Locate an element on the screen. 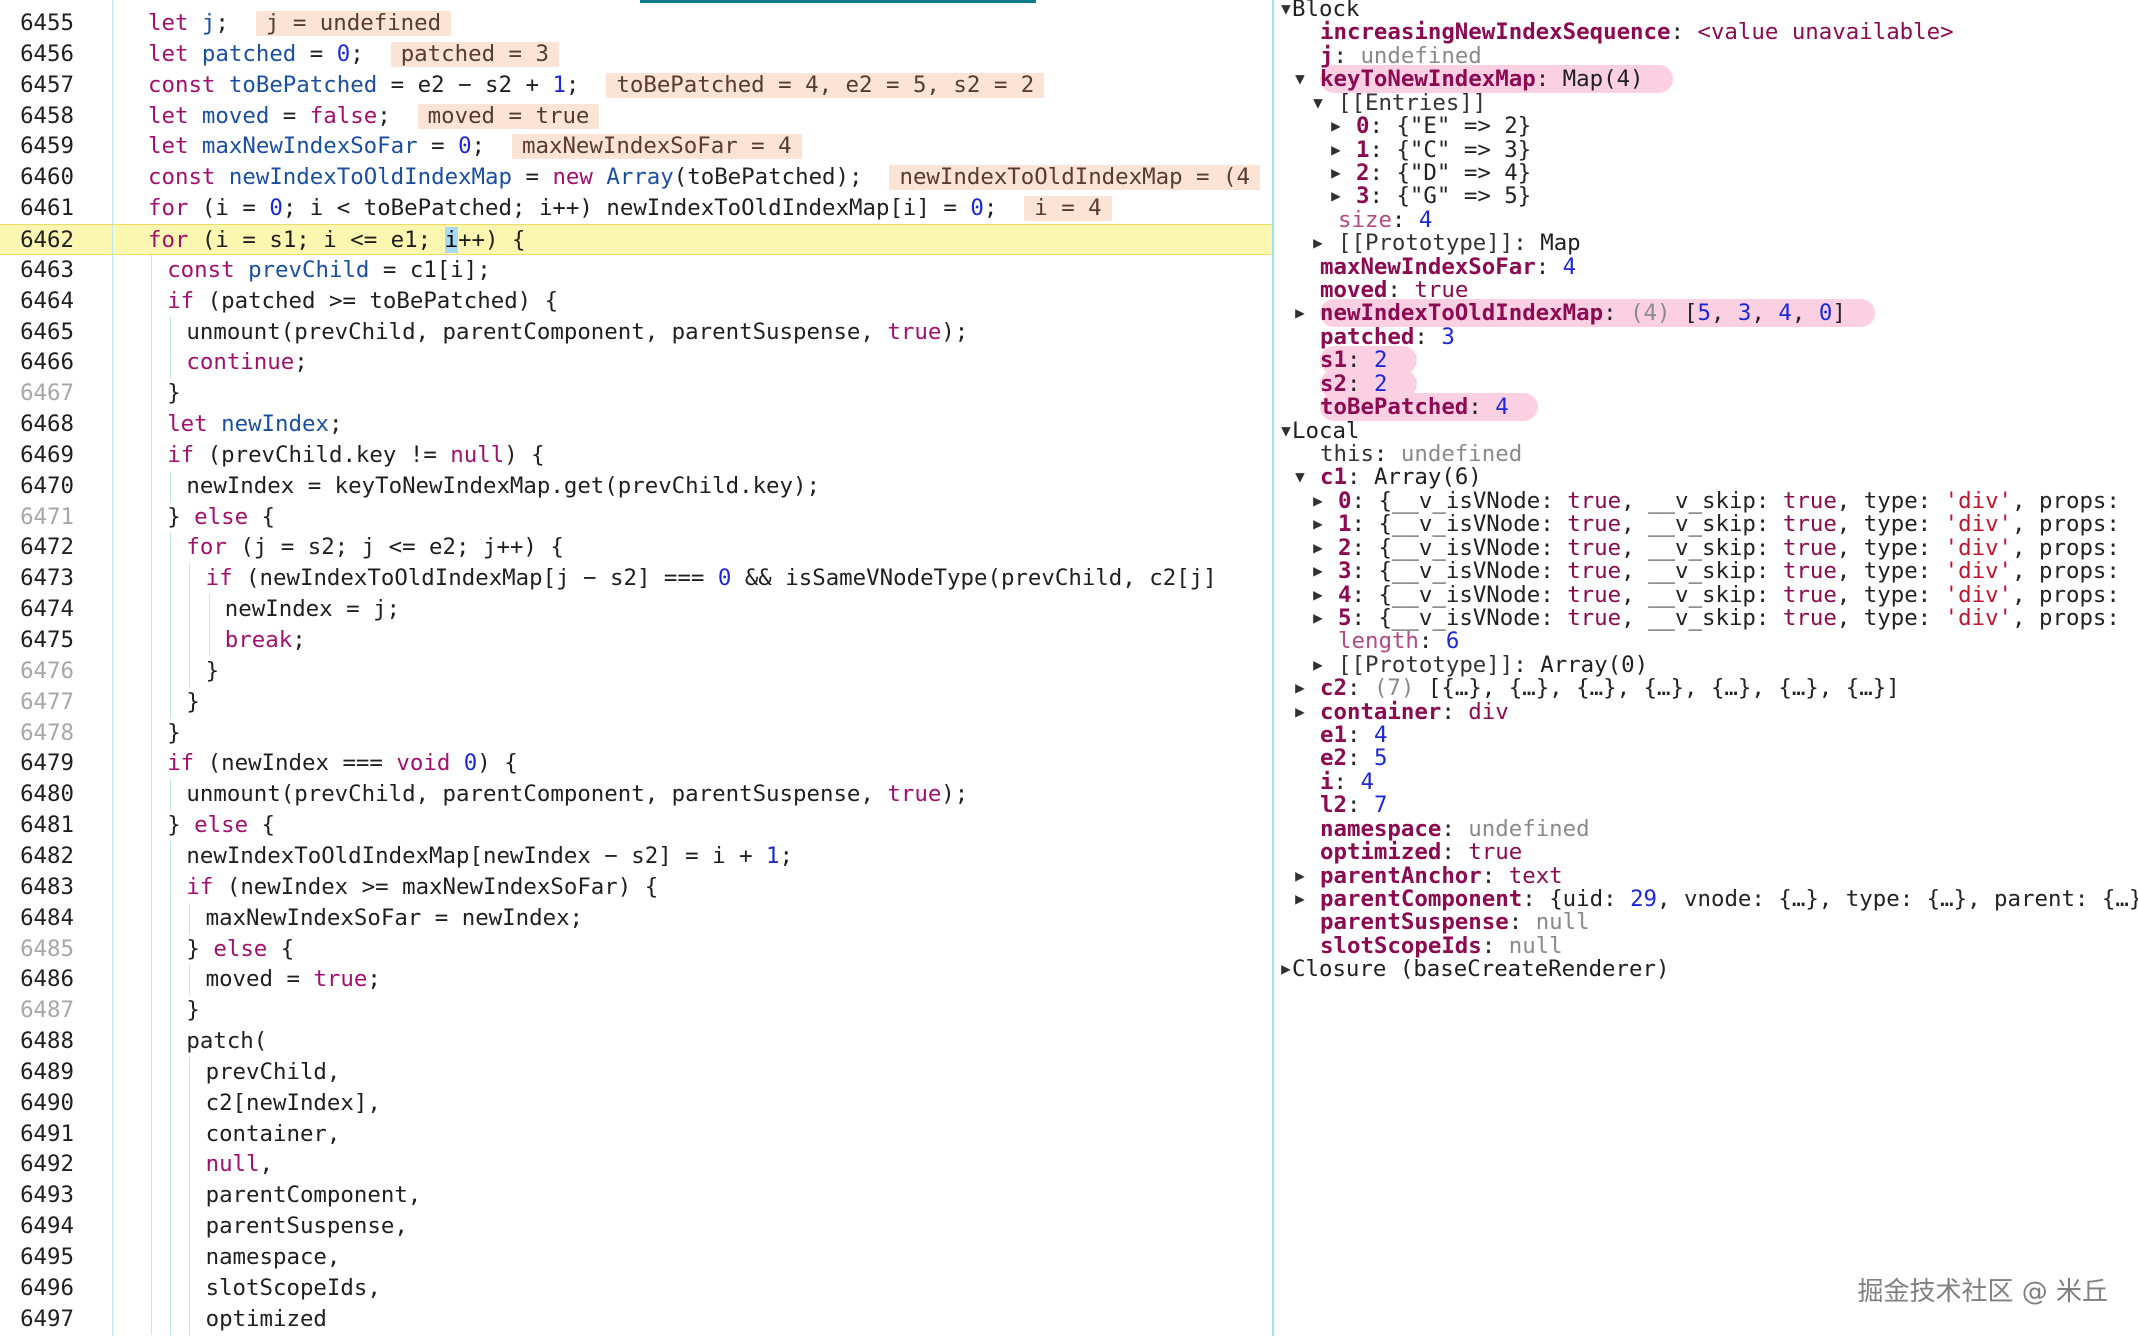 Image resolution: width=2138 pixels, height=1336 pixels. code-line: 6458 let moved = false; moved = true is located at coordinates (636, 116).